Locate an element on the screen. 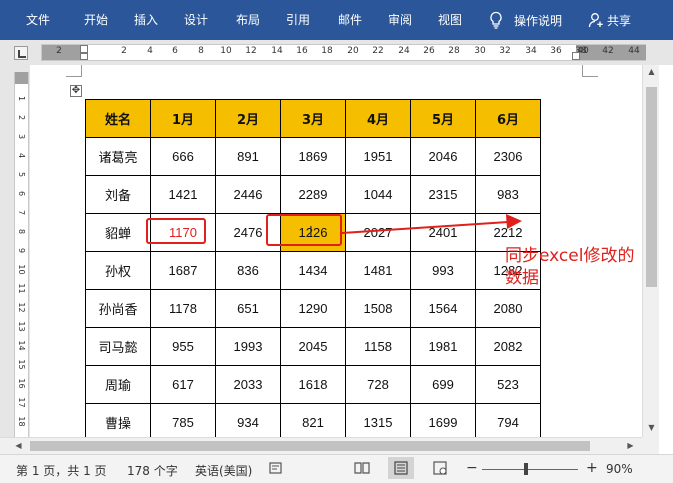 Image resolution: width=673 pixels, height=483 pixels. vertical-scrollbar: ▲ ▼ is located at coordinates (650, 251).